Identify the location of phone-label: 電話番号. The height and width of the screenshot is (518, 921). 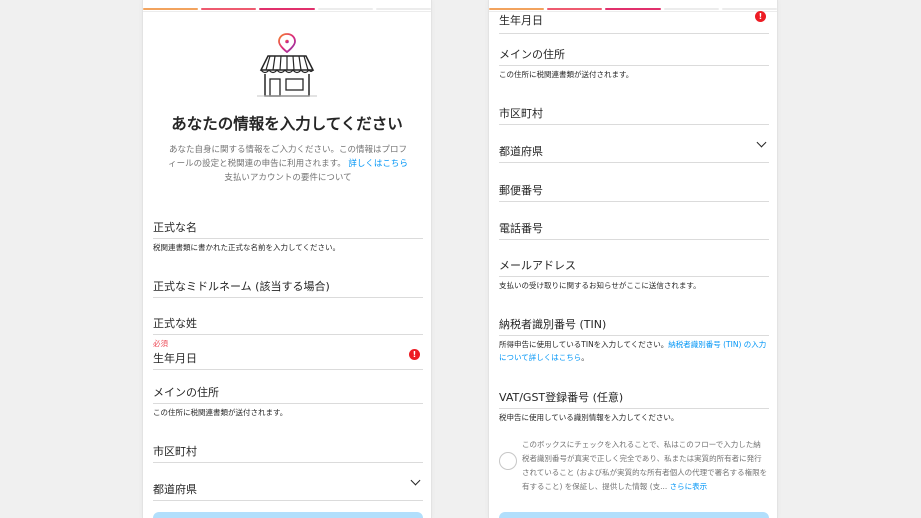
(521, 228).